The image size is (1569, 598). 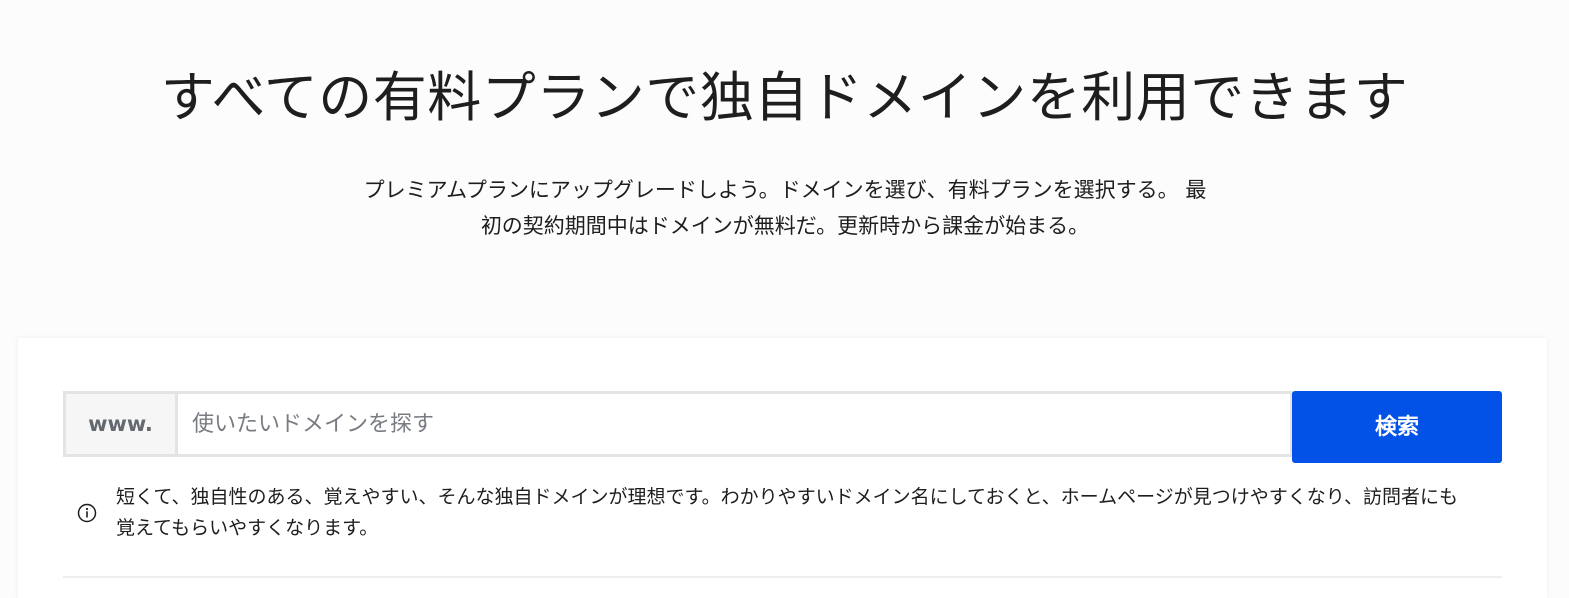 I want to click on search-button: 検索, so click(x=1397, y=427).